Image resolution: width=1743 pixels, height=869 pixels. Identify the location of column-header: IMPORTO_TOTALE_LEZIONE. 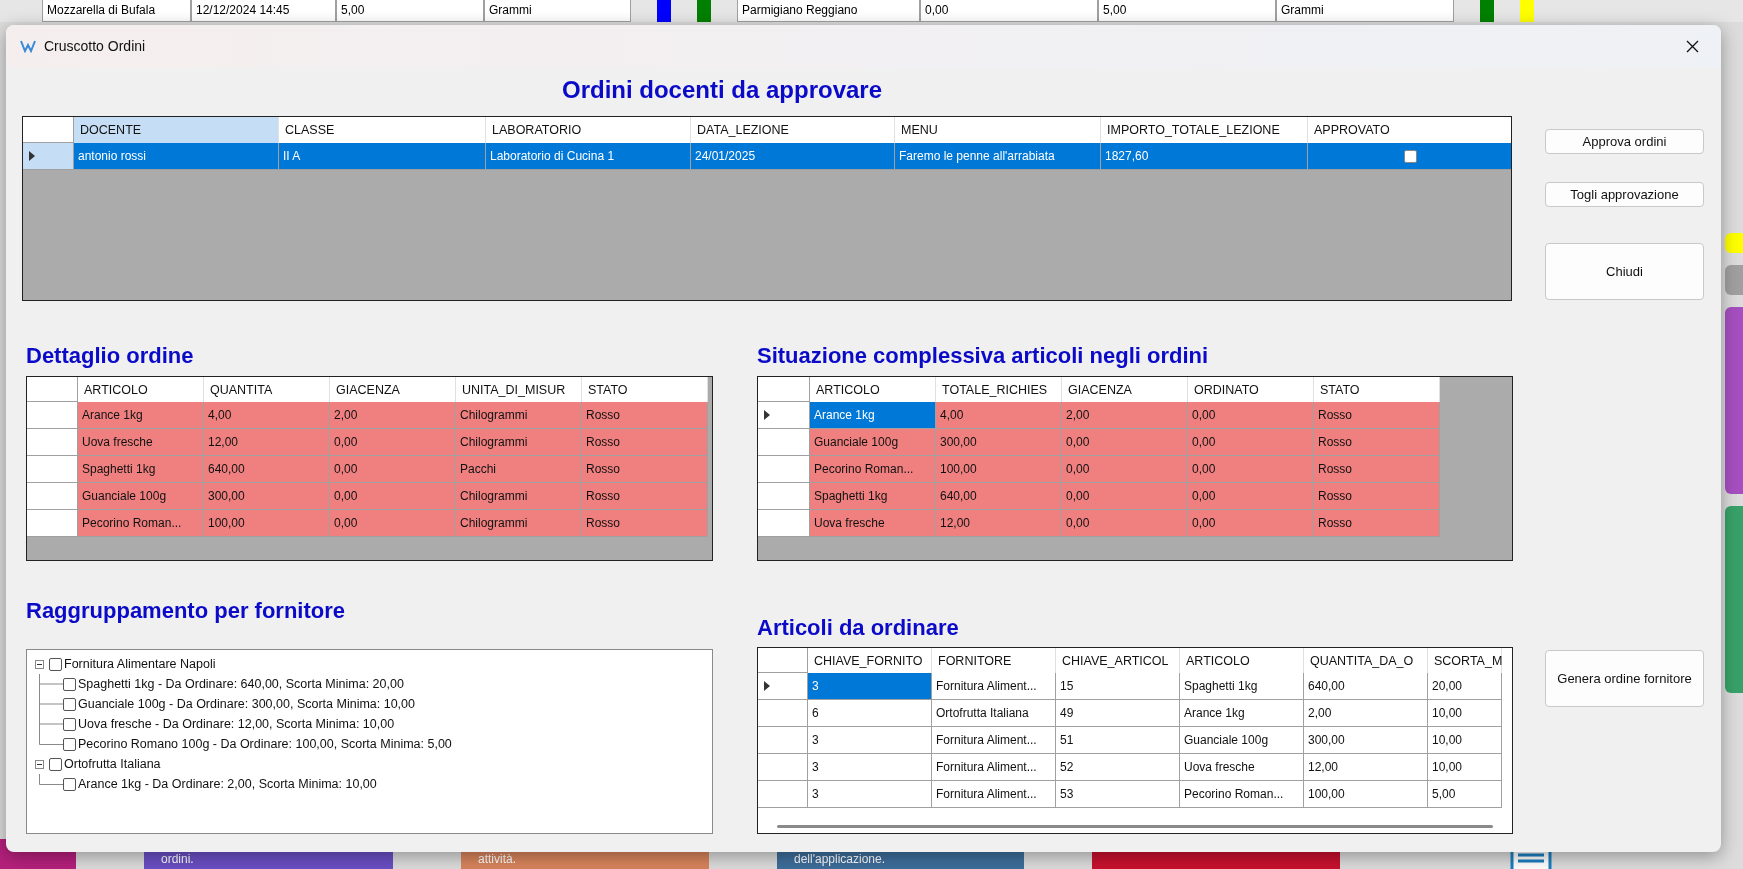
(1204, 130).